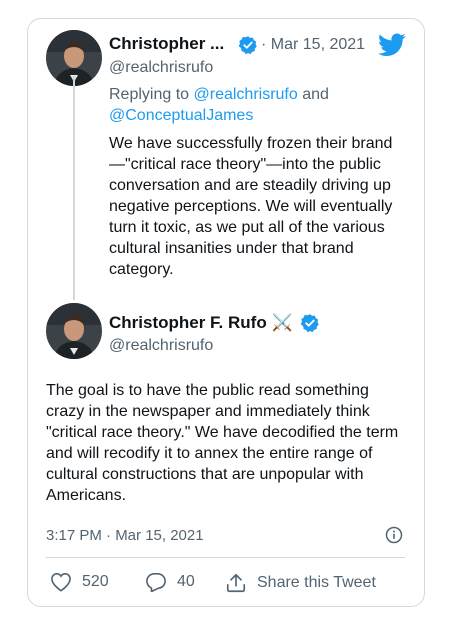 Image resolution: width=457 pixels, height=626 pixels. Describe the element at coordinates (74, 331) in the screenshot. I see `avatar` at that location.